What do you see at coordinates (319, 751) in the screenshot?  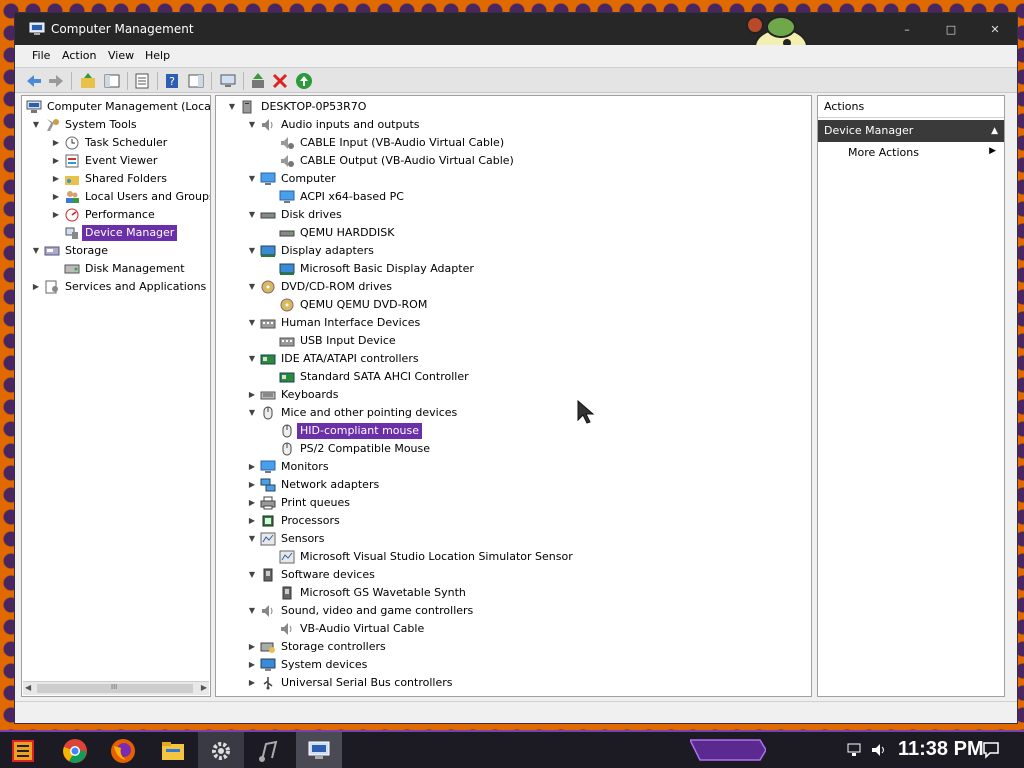 I see `computer-management-taskbar-icon` at bounding box center [319, 751].